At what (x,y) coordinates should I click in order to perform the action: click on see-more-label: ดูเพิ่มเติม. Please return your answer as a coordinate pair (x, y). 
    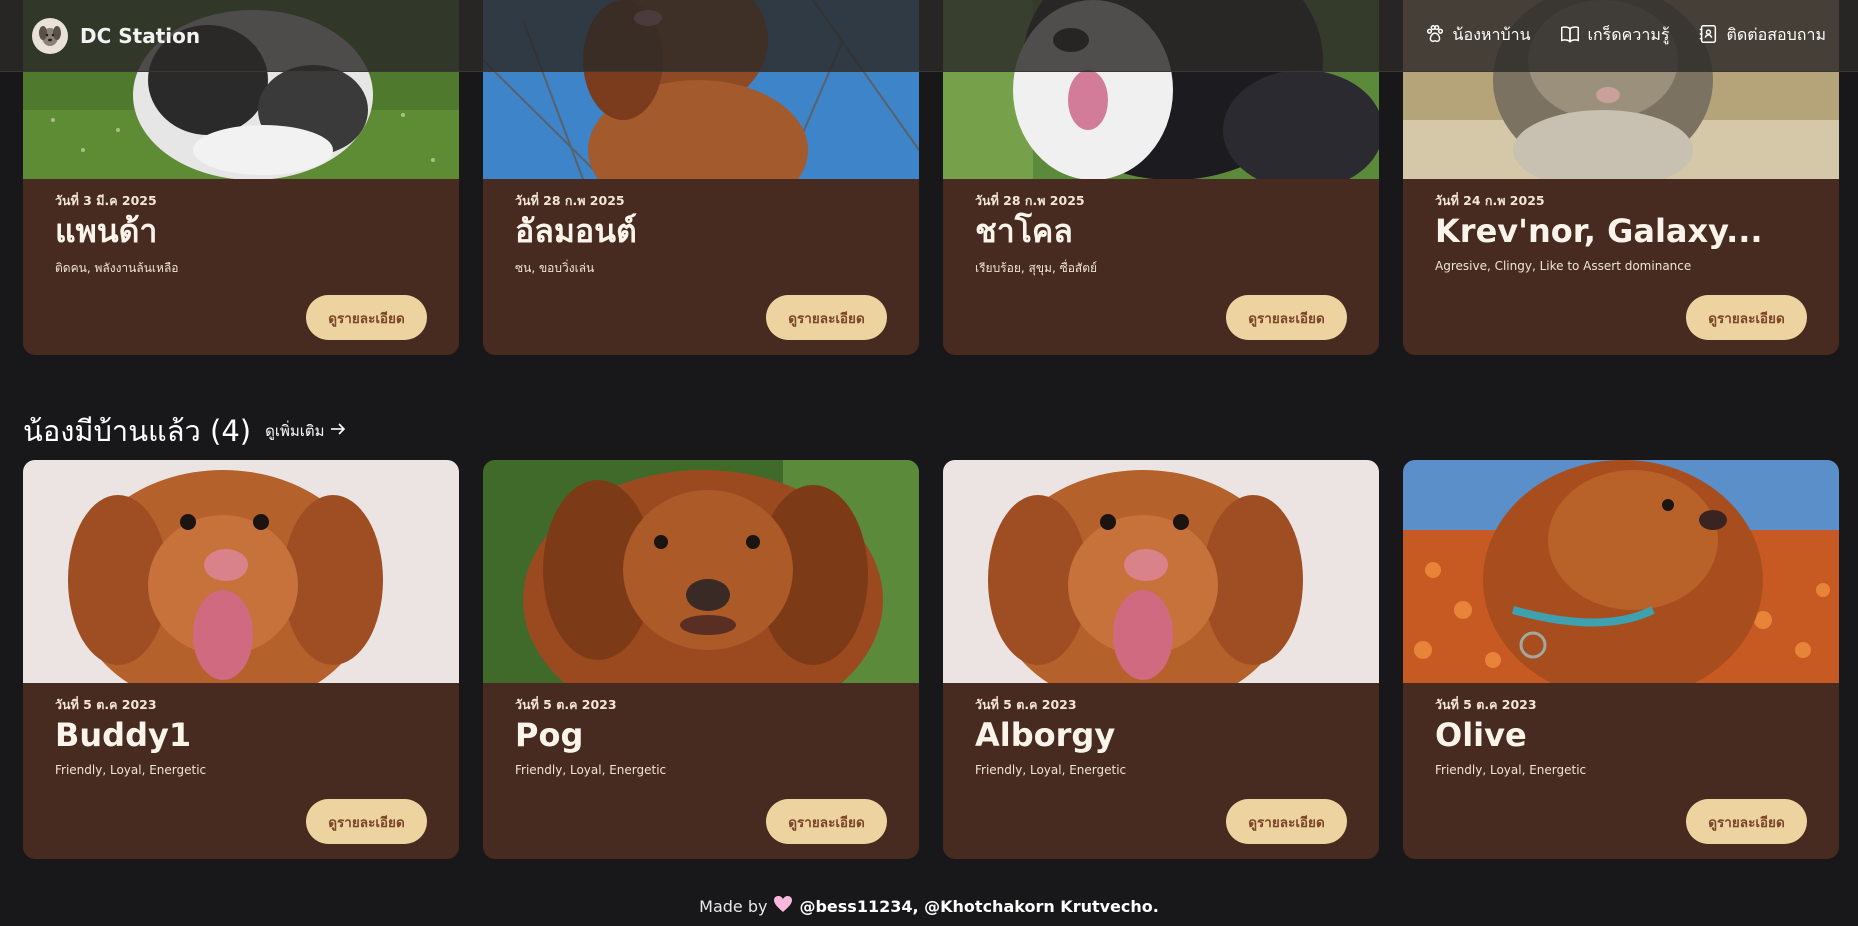
    Looking at the image, I should click on (295, 431).